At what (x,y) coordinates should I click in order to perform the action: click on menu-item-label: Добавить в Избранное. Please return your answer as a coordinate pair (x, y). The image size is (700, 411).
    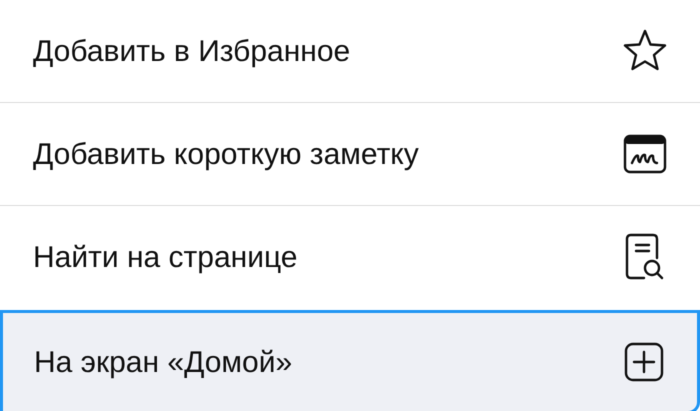
    Looking at the image, I should click on (191, 52).